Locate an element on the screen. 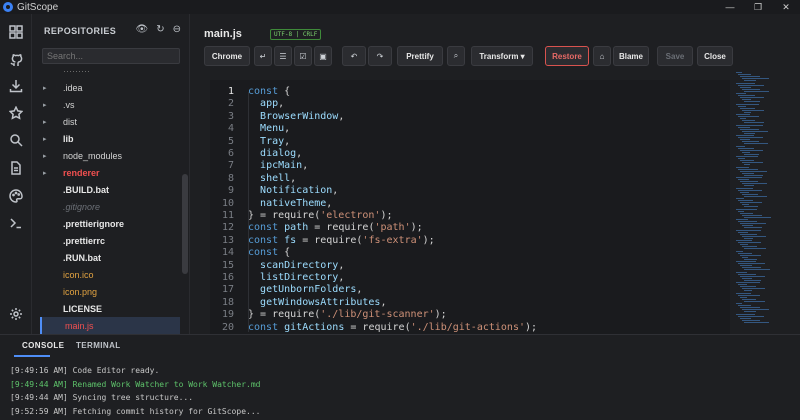 The height and width of the screenshot is (420, 800). line-number: 6 is located at coordinates (230, 153).